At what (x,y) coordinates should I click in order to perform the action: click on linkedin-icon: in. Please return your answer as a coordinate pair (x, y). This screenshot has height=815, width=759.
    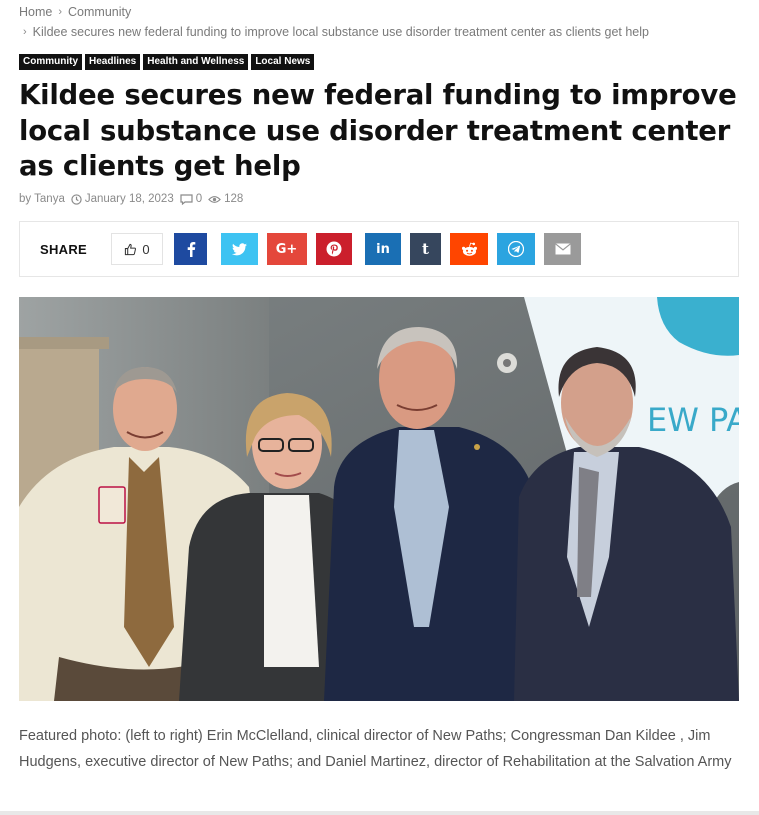
    Looking at the image, I should click on (383, 249).